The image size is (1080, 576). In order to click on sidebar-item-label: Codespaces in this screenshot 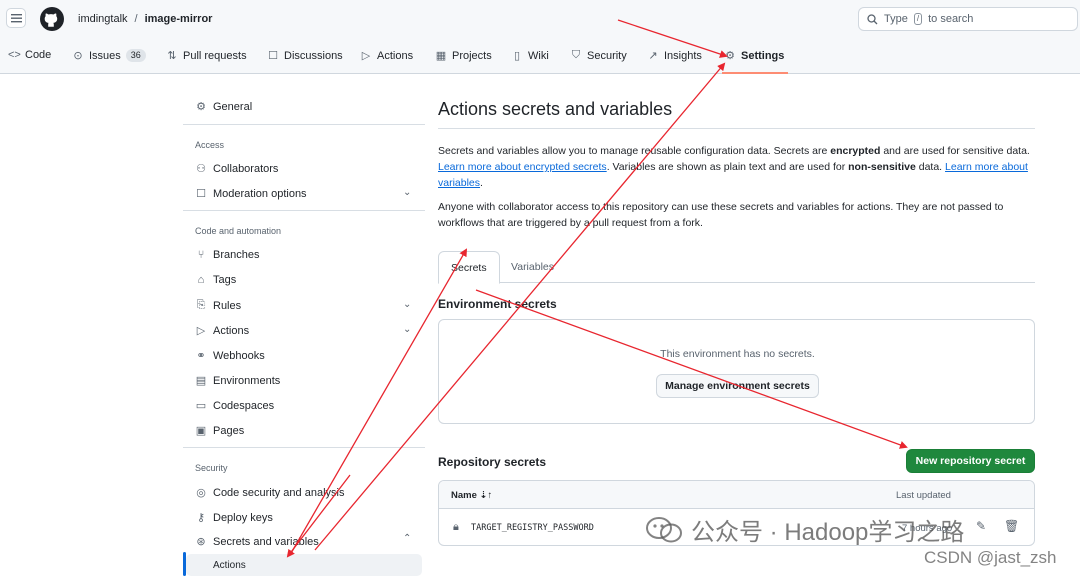, I will do `click(244, 405)`.